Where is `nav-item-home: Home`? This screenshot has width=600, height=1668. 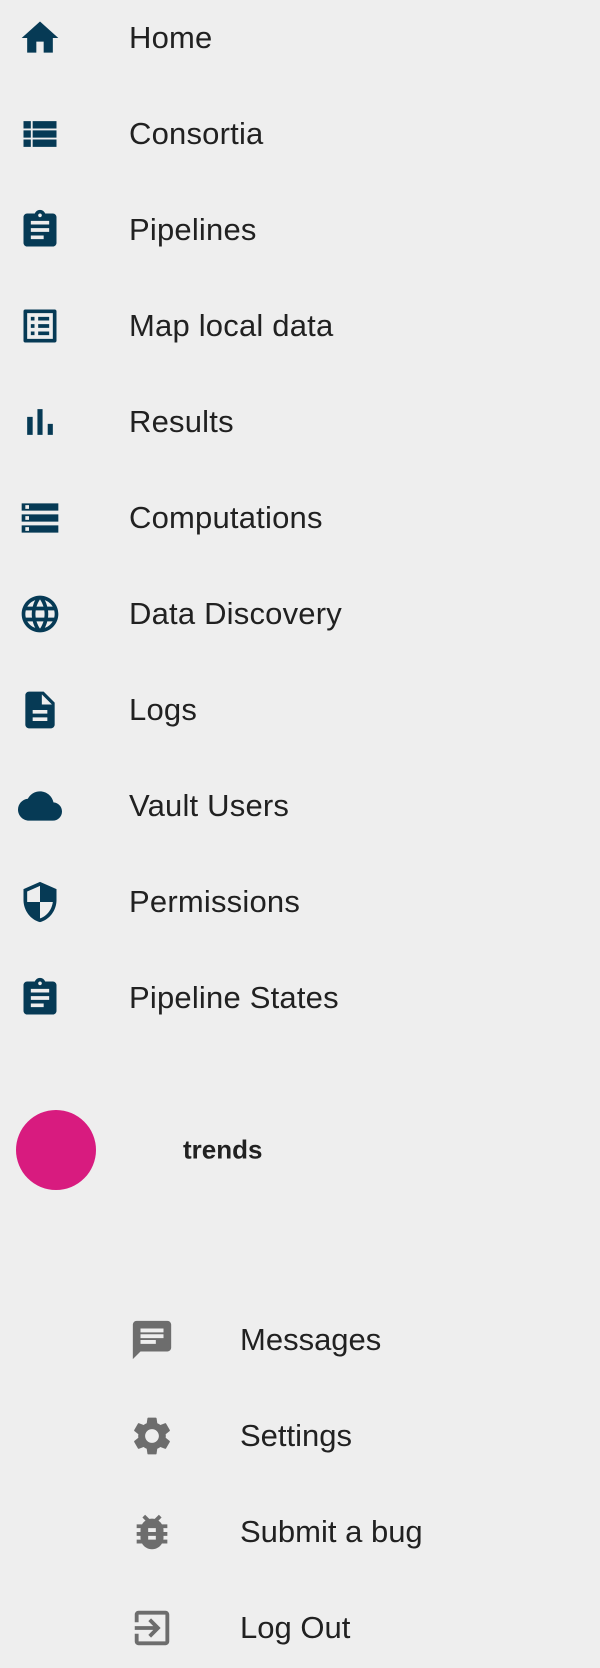
nav-item-home: Home is located at coordinates (300, 43).